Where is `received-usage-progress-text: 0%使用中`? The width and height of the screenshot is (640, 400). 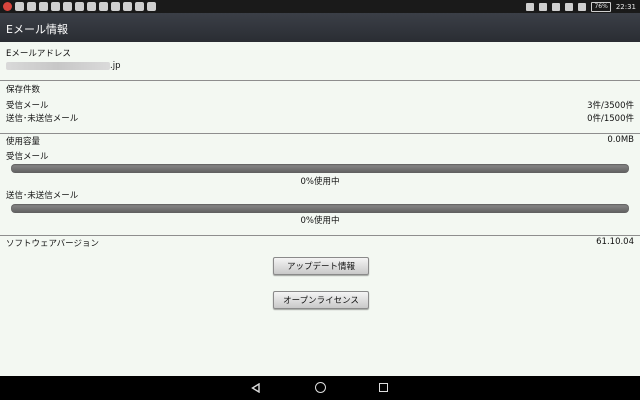 received-usage-progress-text: 0%使用中 is located at coordinates (320, 182).